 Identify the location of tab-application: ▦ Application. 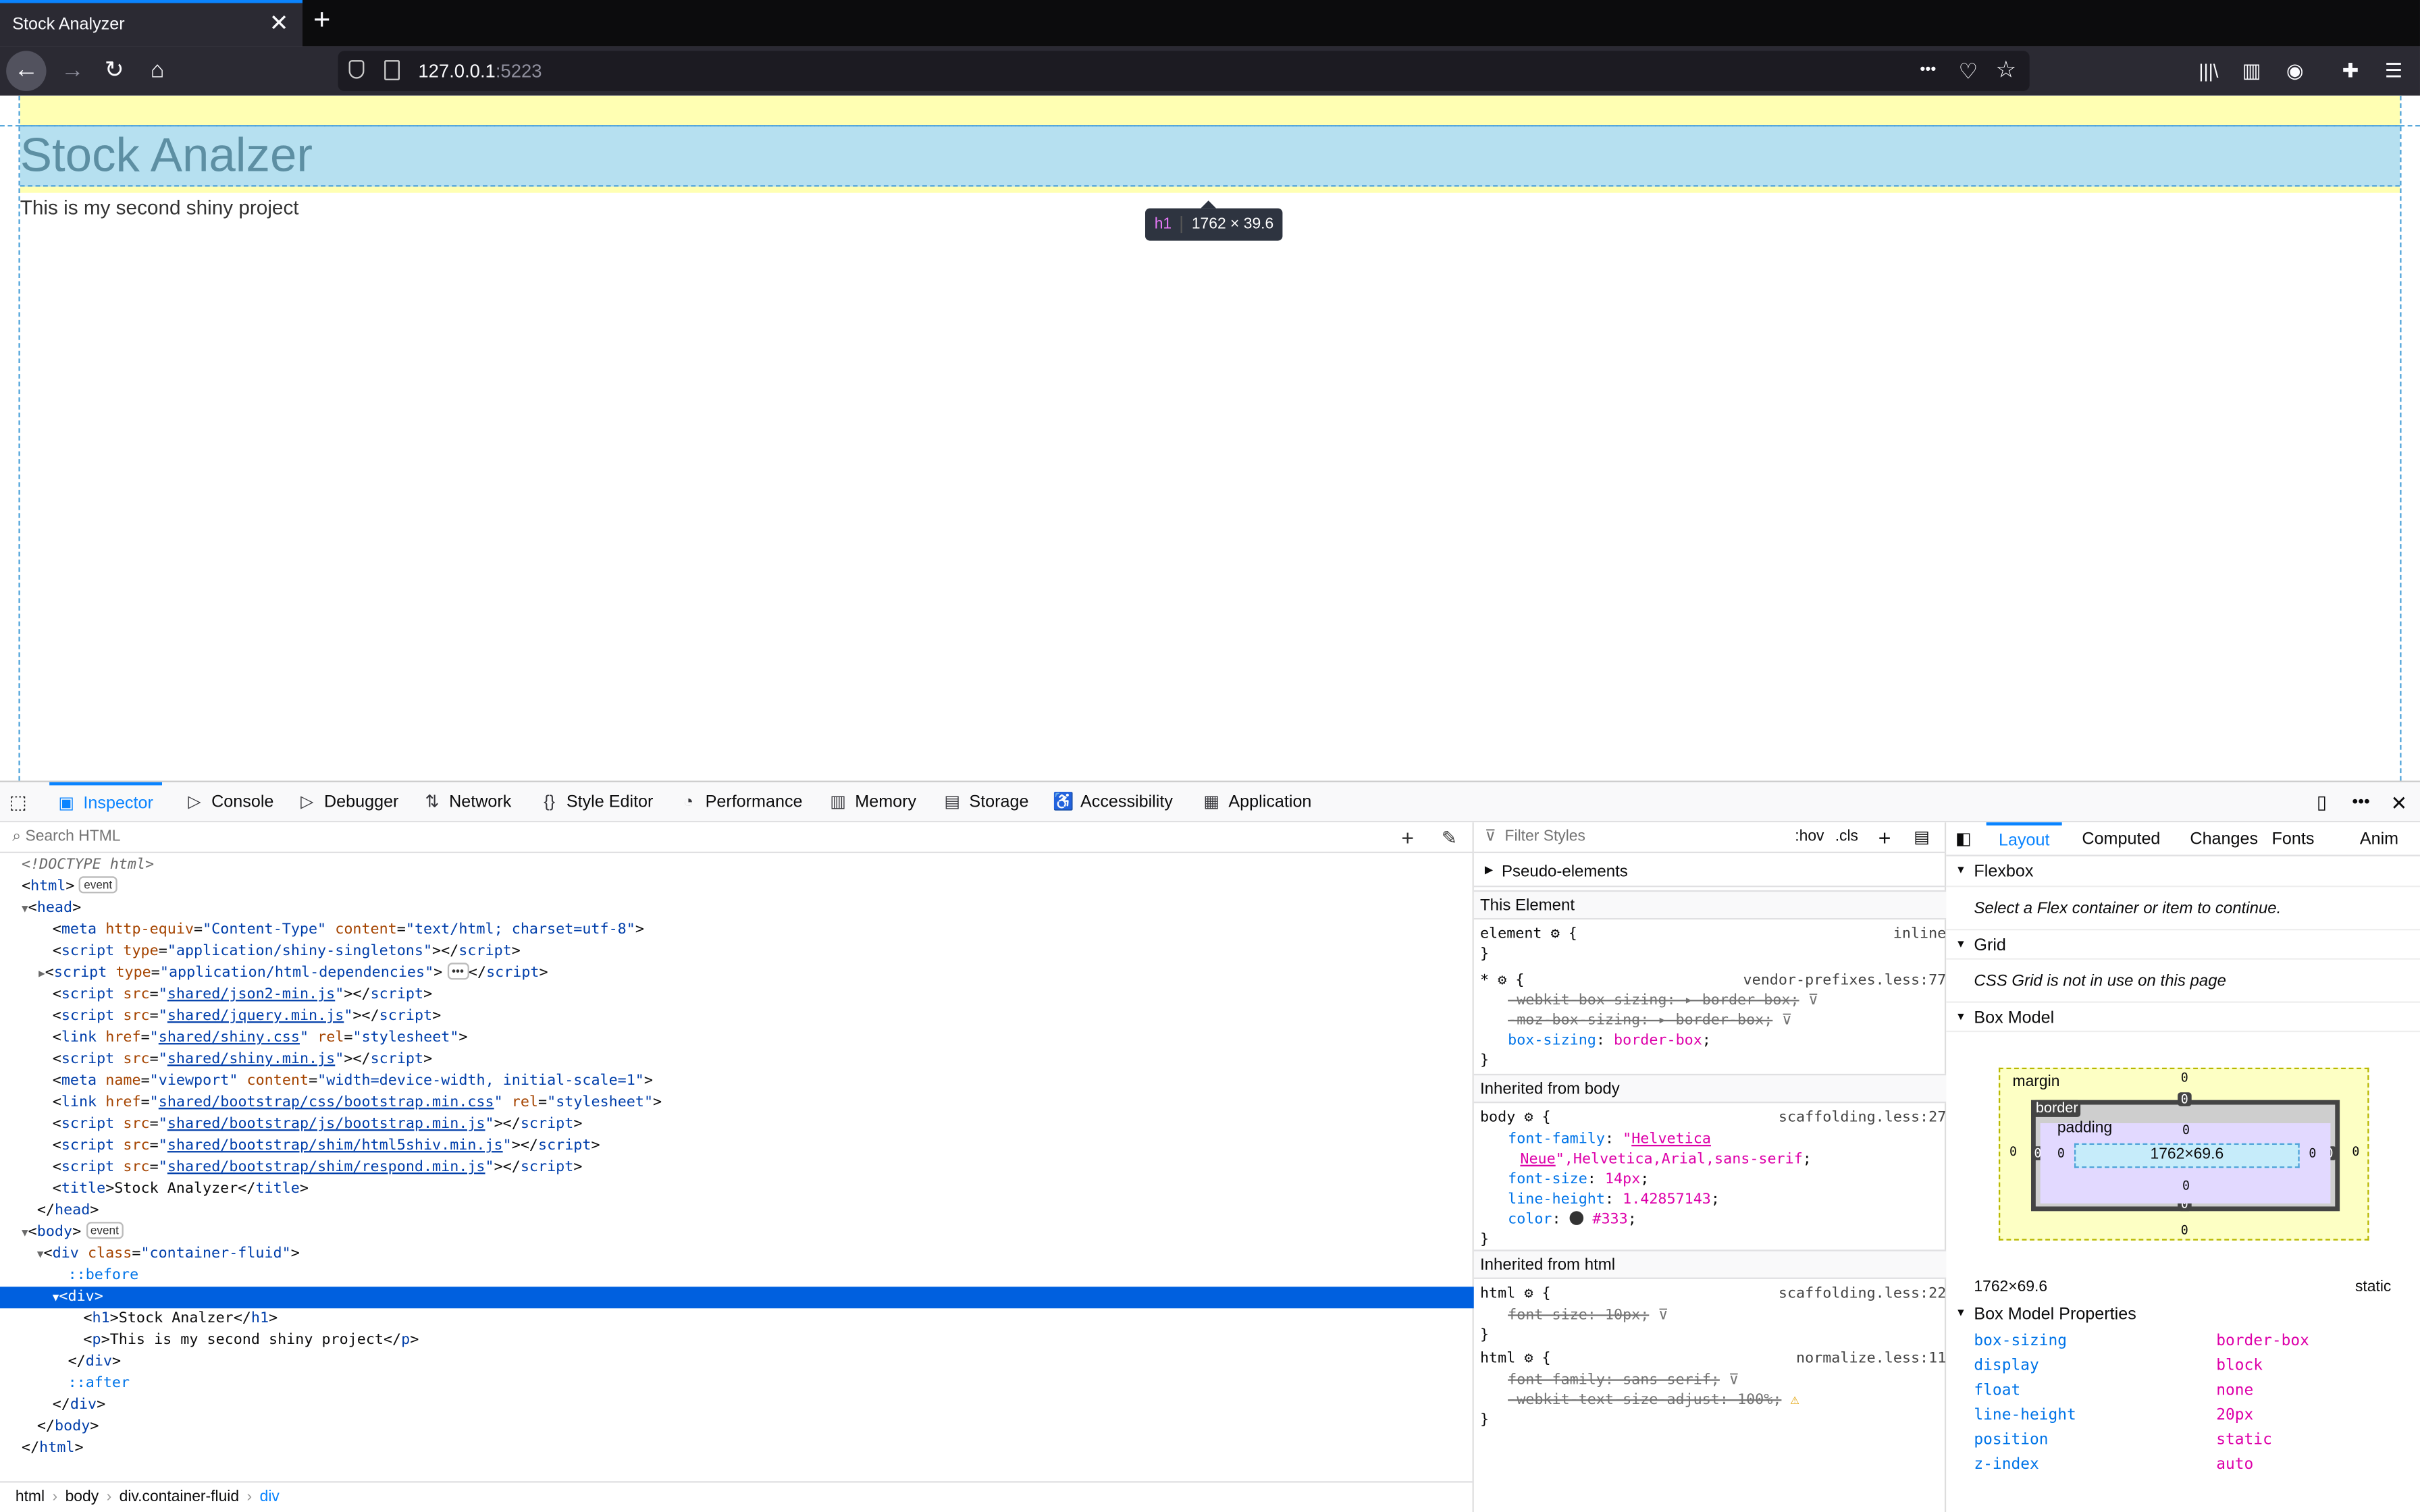
(1257, 803).